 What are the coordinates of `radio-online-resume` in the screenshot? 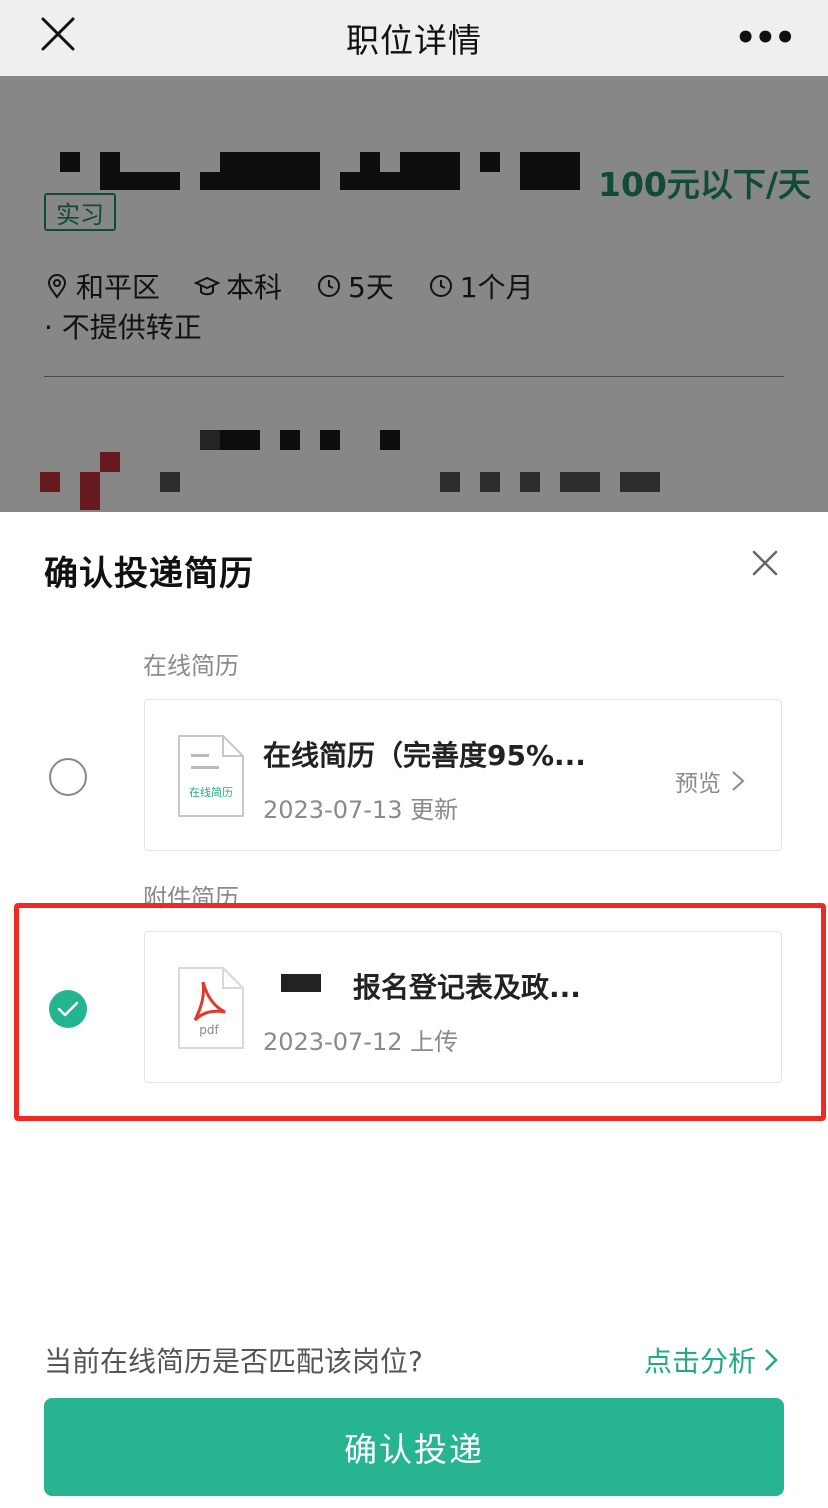 It's located at (68, 777).